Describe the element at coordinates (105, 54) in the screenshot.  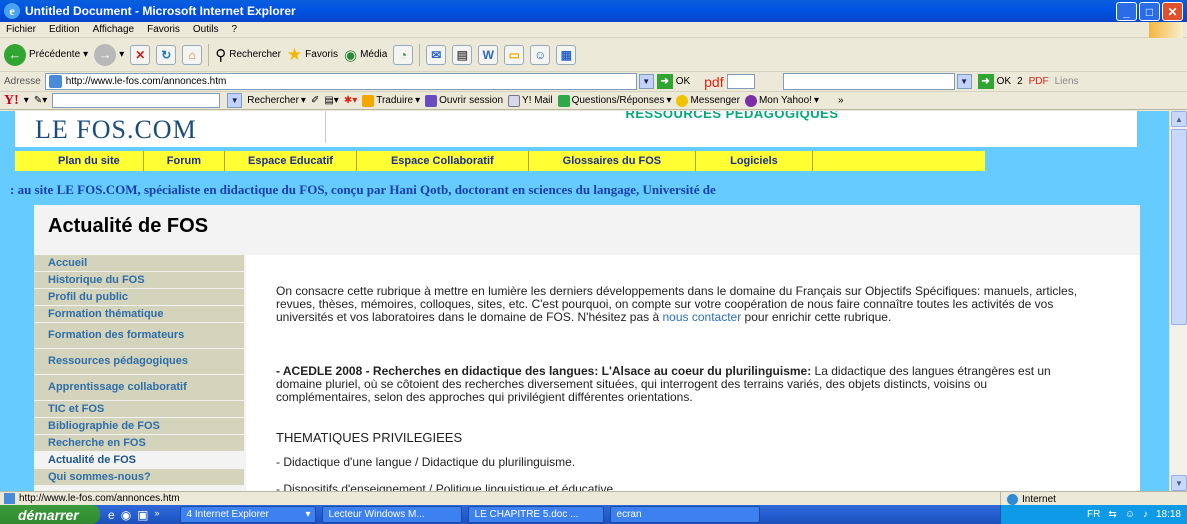
I see `forward-arrow-icon: →` at that location.